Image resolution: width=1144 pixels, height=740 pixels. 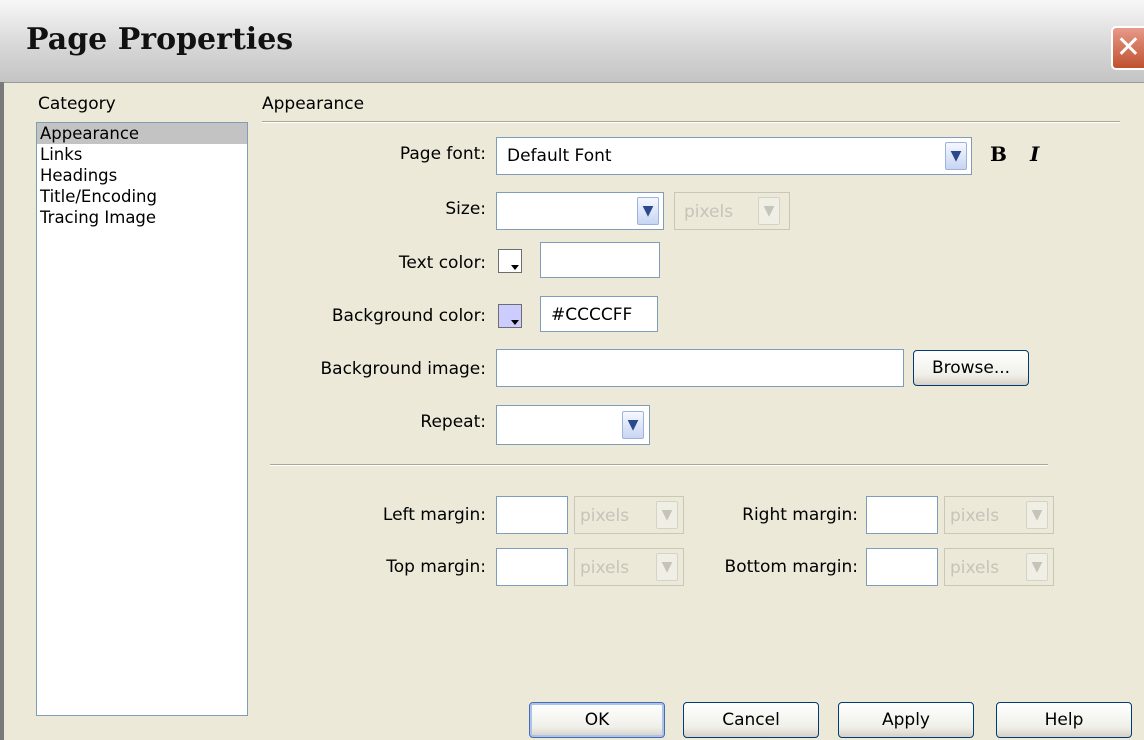 What do you see at coordinates (510, 316) in the screenshot?
I see `background-color-picker` at bounding box center [510, 316].